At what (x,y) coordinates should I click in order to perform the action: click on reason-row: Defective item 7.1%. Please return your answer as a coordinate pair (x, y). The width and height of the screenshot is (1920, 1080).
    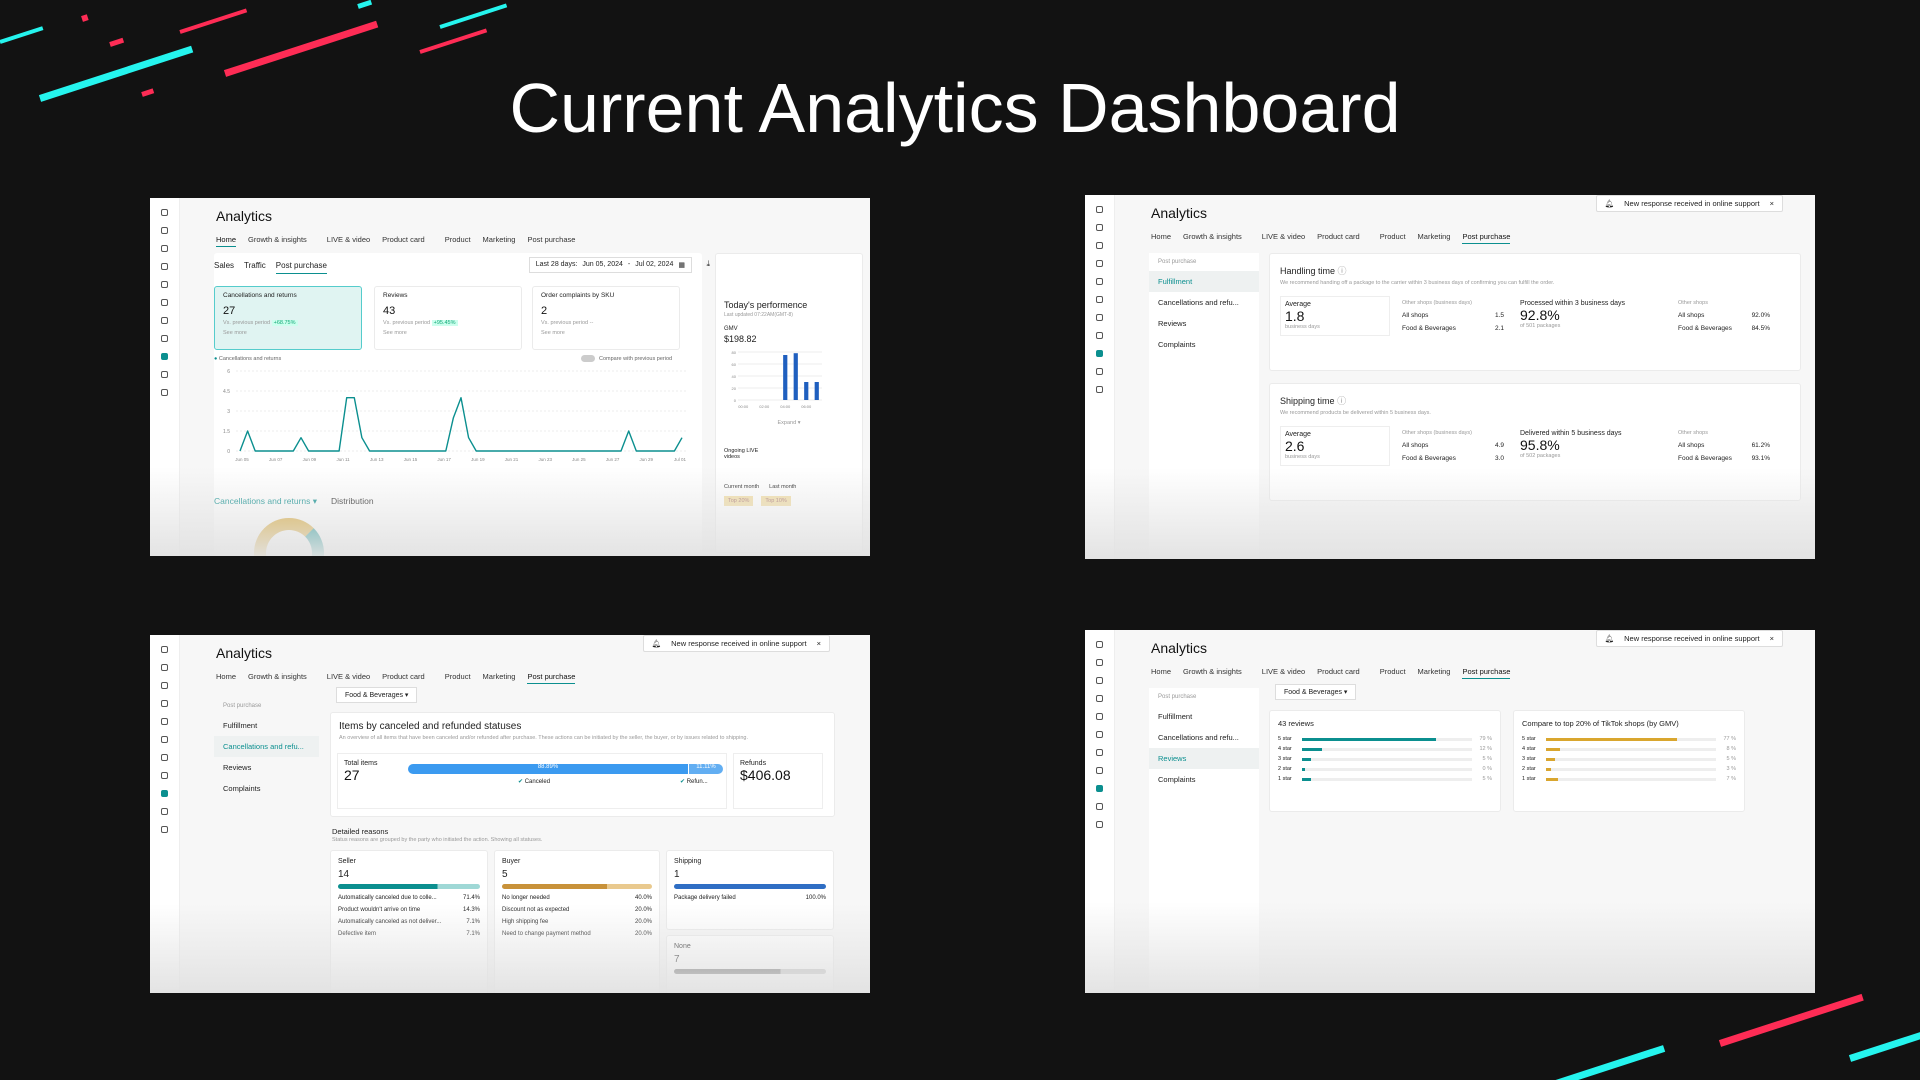
    Looking at the image, I should click on (409, 934).